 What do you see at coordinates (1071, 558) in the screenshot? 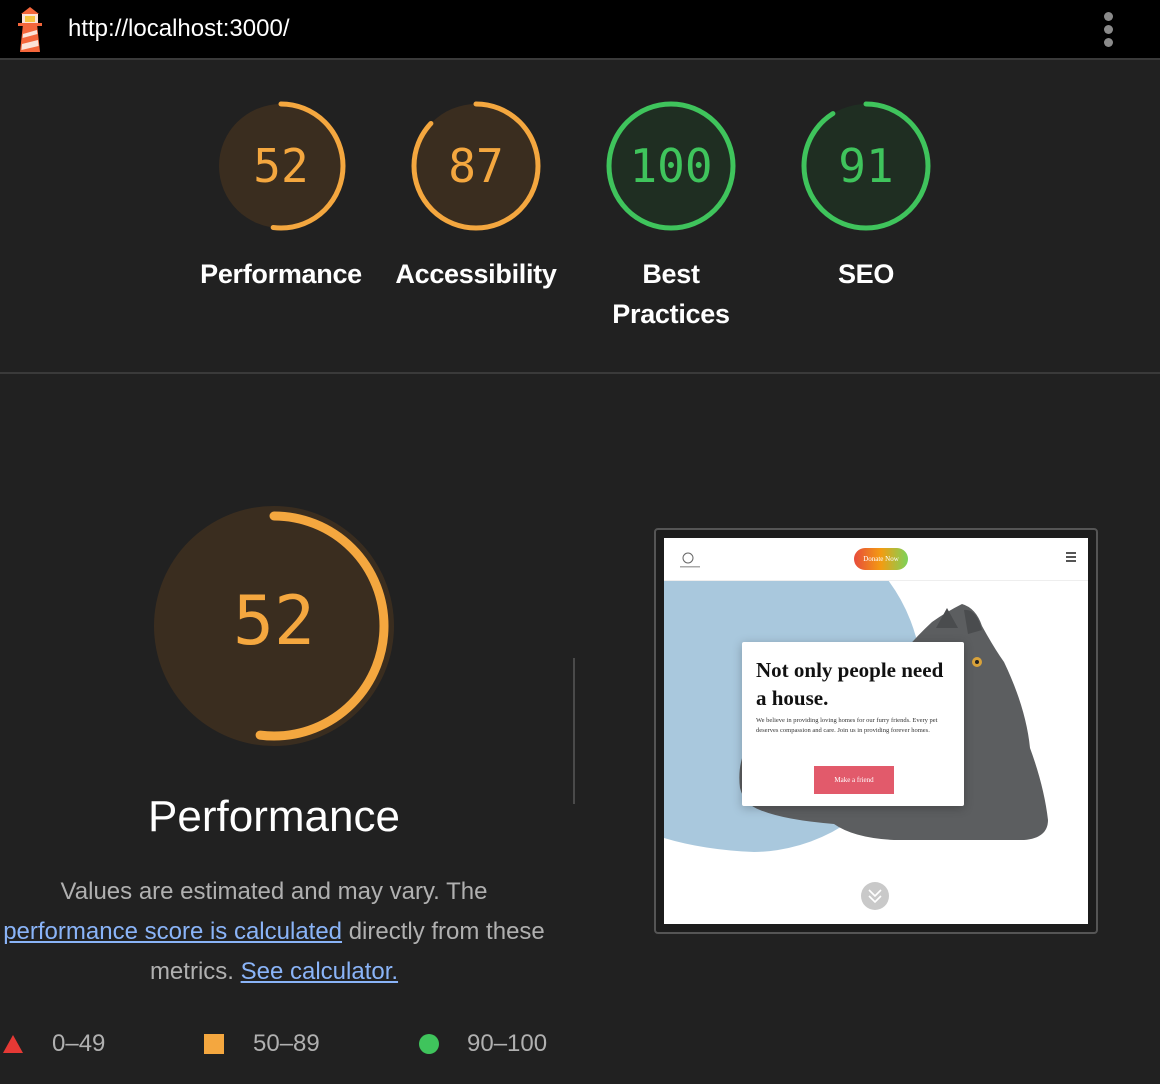
I see `hamburger-icon` at bounding box center [1071, 558].